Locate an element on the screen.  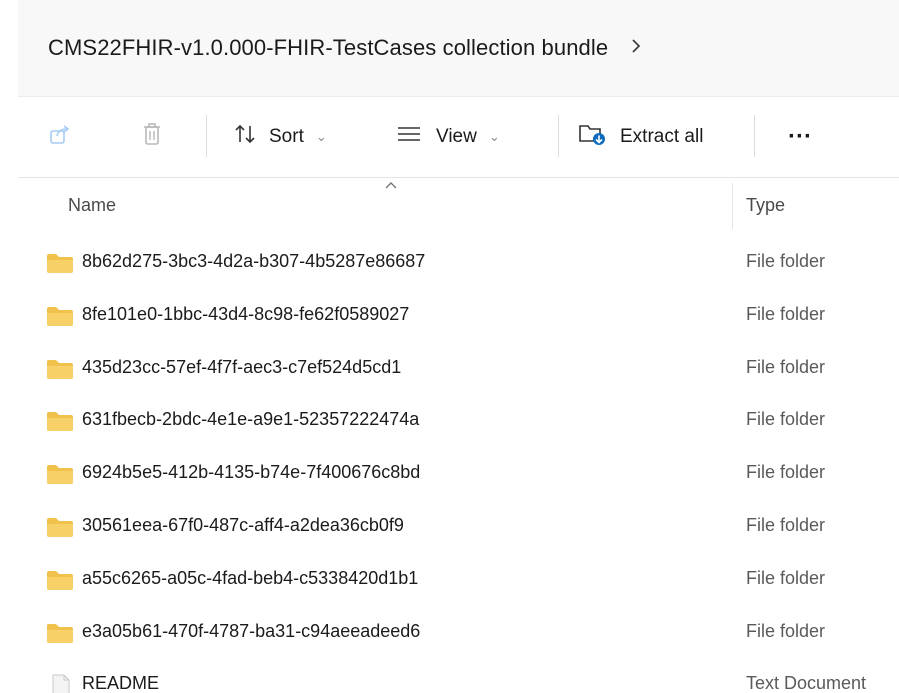
text-file-icon is located at coordinates (60, 683).